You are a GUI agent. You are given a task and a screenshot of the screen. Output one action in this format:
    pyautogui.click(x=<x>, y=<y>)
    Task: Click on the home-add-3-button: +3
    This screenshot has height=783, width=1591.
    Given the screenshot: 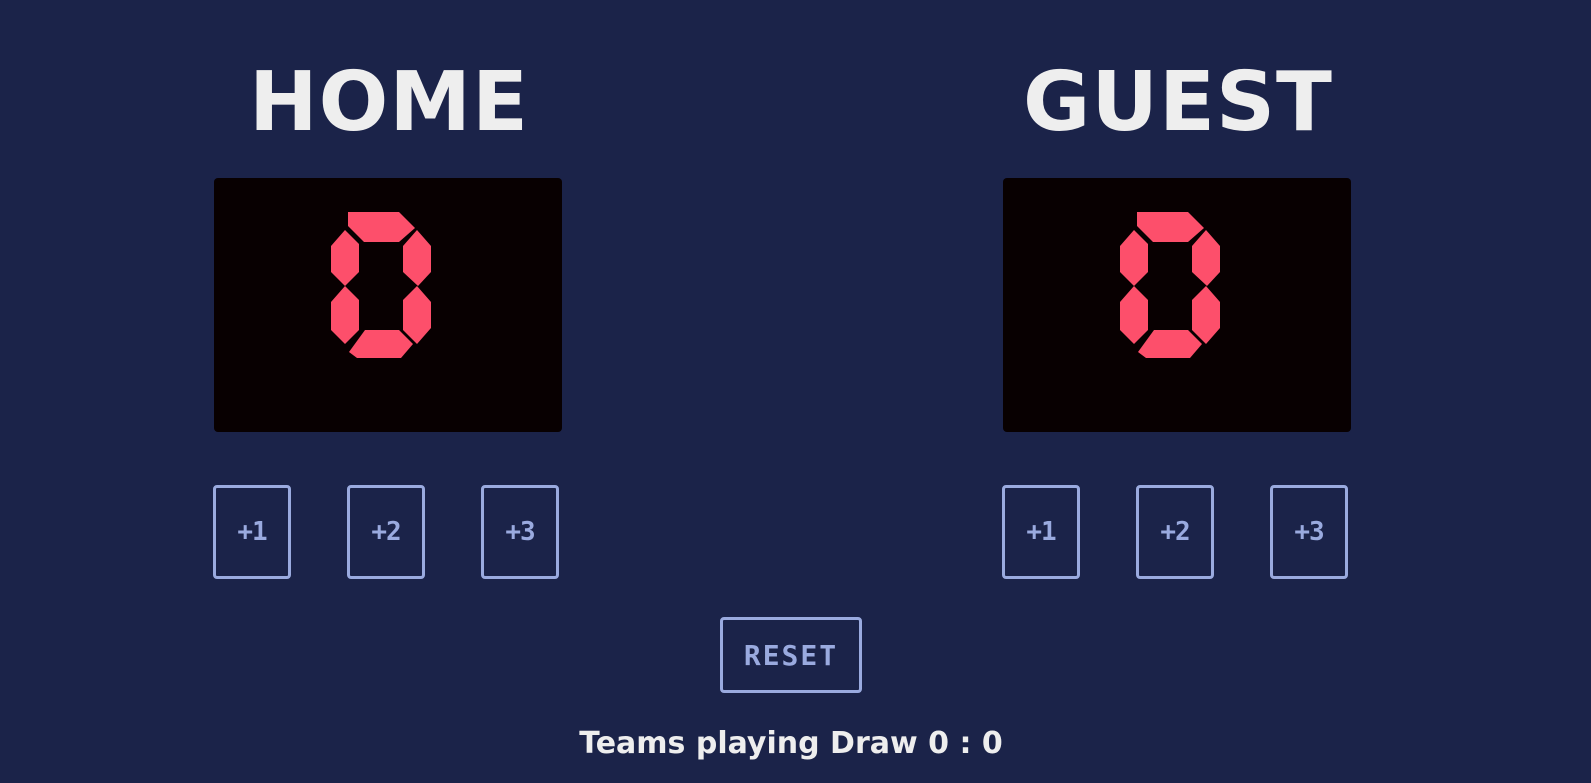 What is the action you would take?
    pyautogui.click(x=520, y=532)
    